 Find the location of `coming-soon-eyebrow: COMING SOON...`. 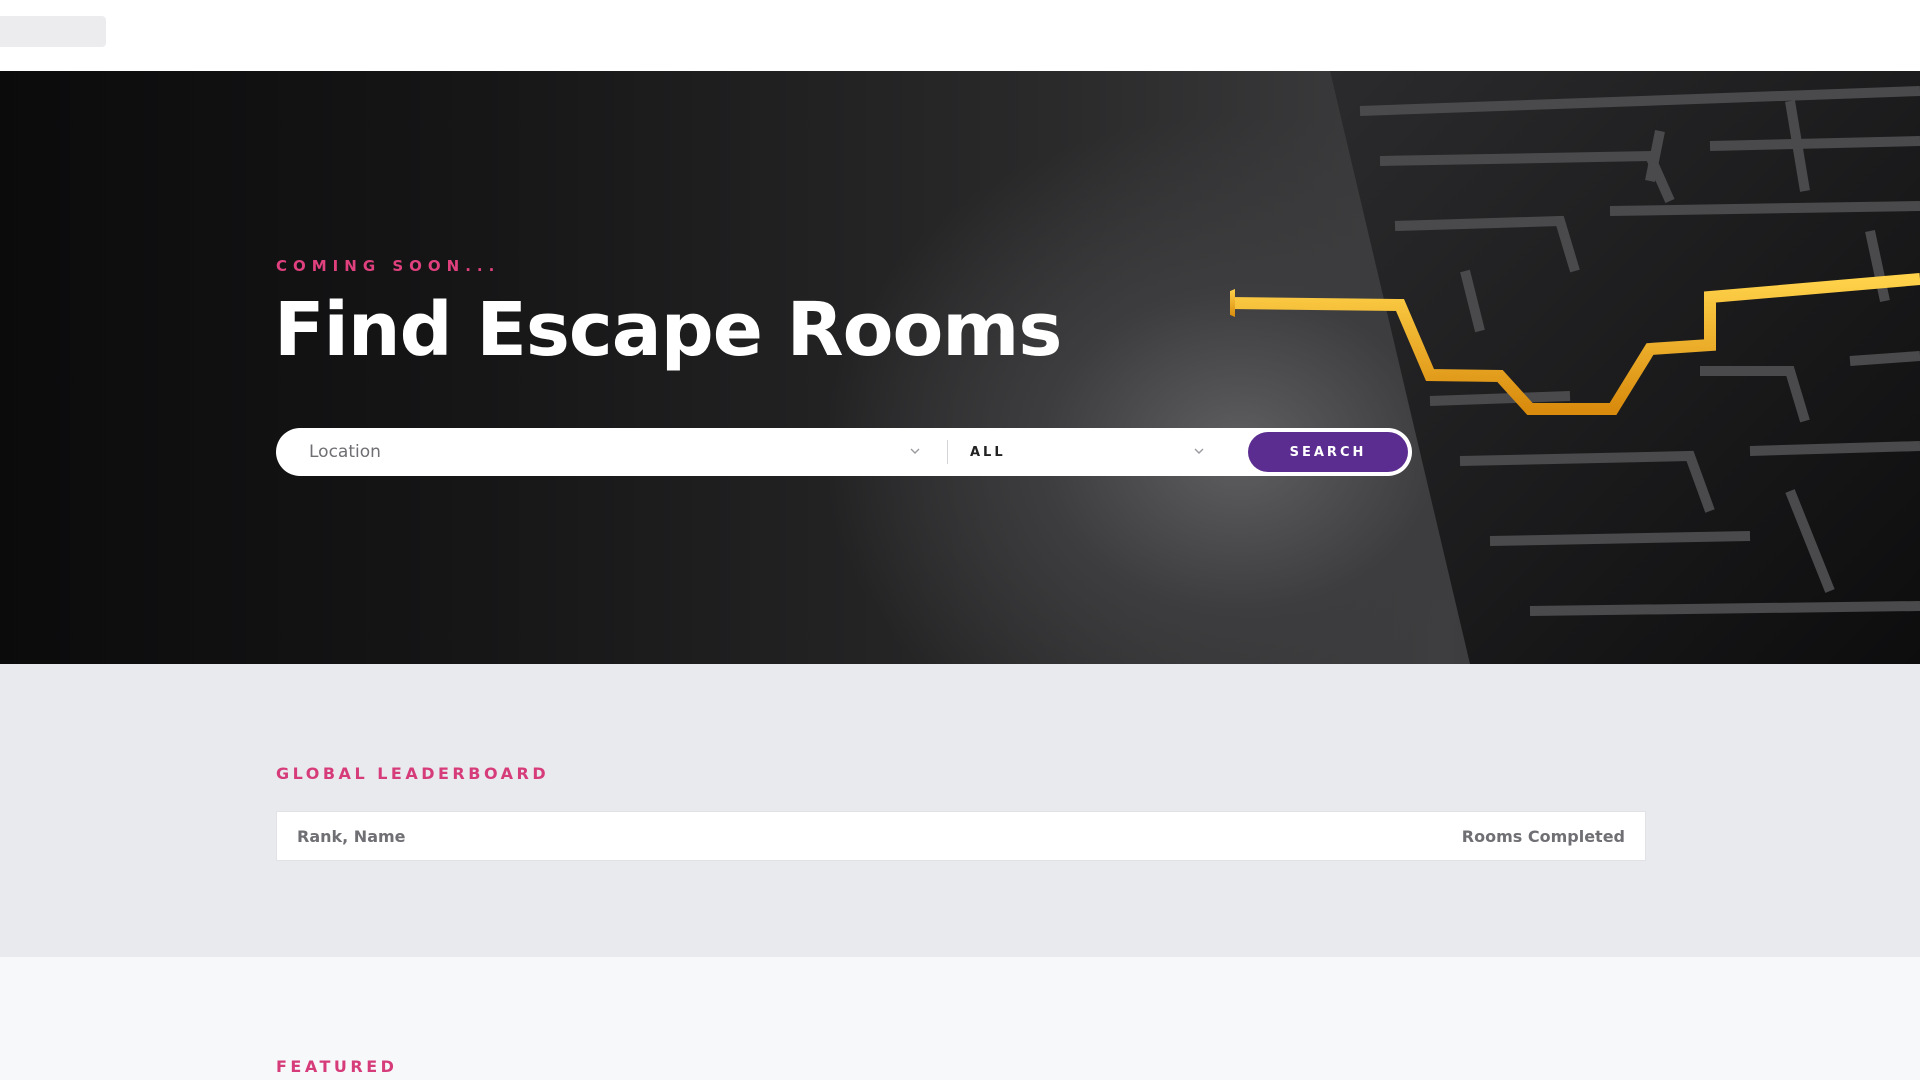

coming-soon-eyebrow: COMING SOON... is located at coordinates (388, 266).